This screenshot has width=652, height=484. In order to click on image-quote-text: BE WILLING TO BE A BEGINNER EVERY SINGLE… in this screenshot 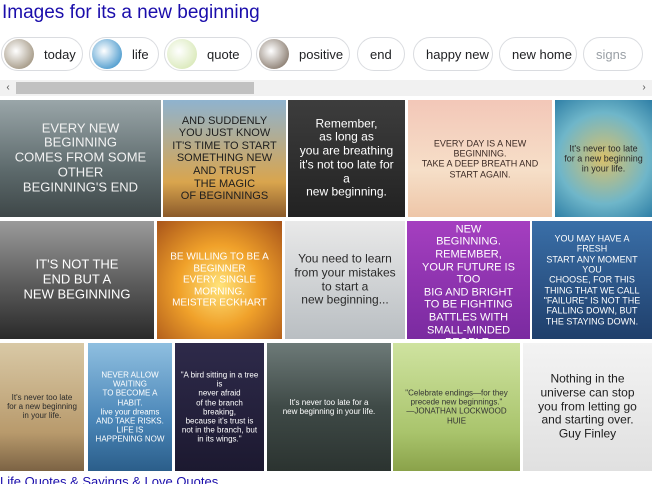, I will do `click(219, 280)`.